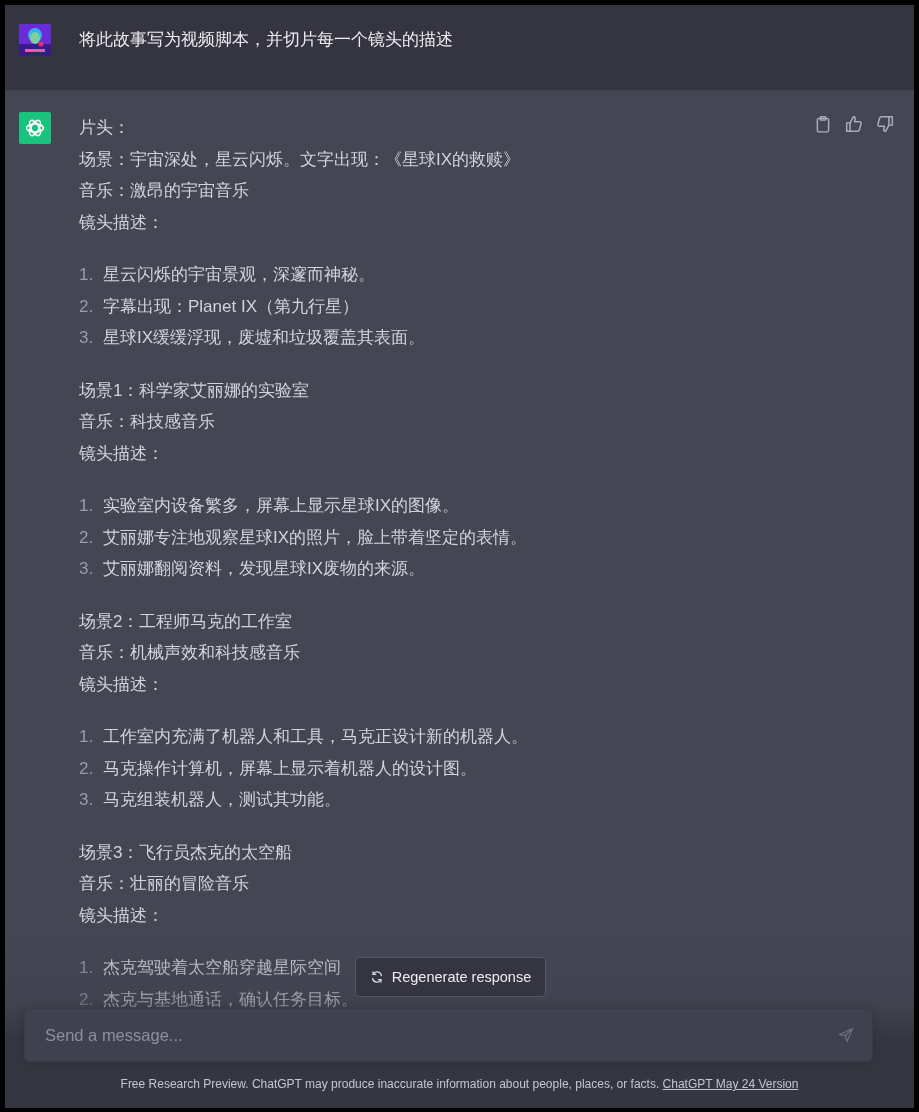 This screenshot has width=919, height=1112. Describe the element at coordinates (264, 569) in the screenshot. I see `list-item-text: 艾丽娜翻阅资料，发现星球IX废物的来源。` at that location.